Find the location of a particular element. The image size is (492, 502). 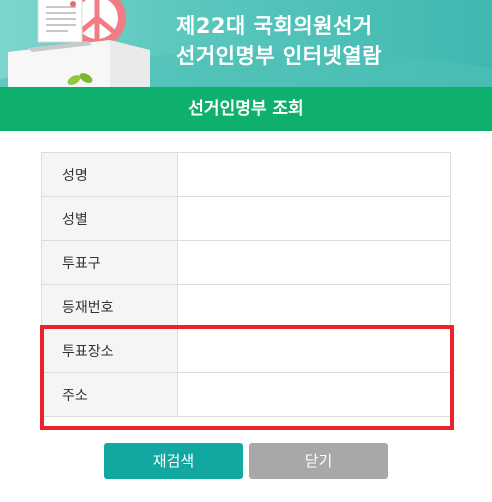

table-row: 성명 is located at coordinates (246, 174).